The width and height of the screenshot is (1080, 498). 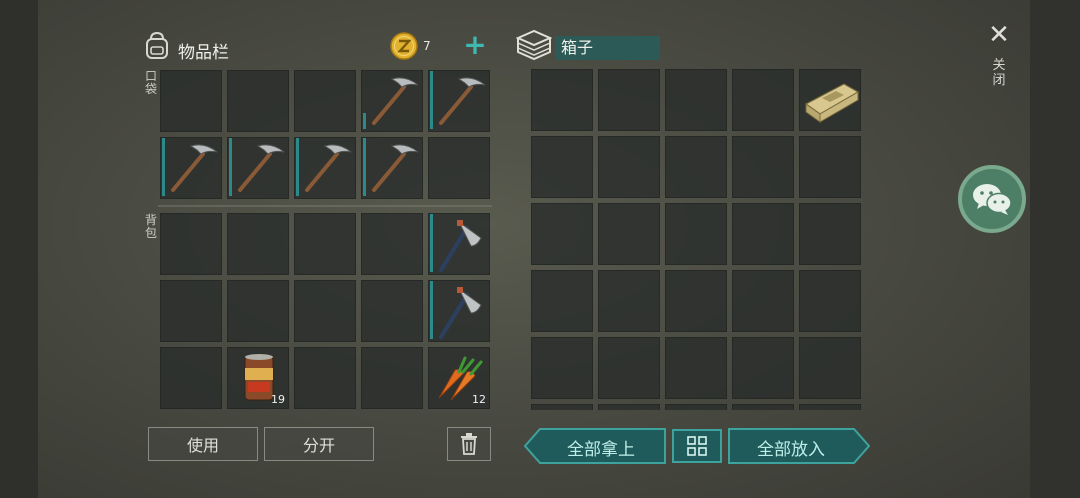 I want to click on right-edge, so click(x=1055, y=249).